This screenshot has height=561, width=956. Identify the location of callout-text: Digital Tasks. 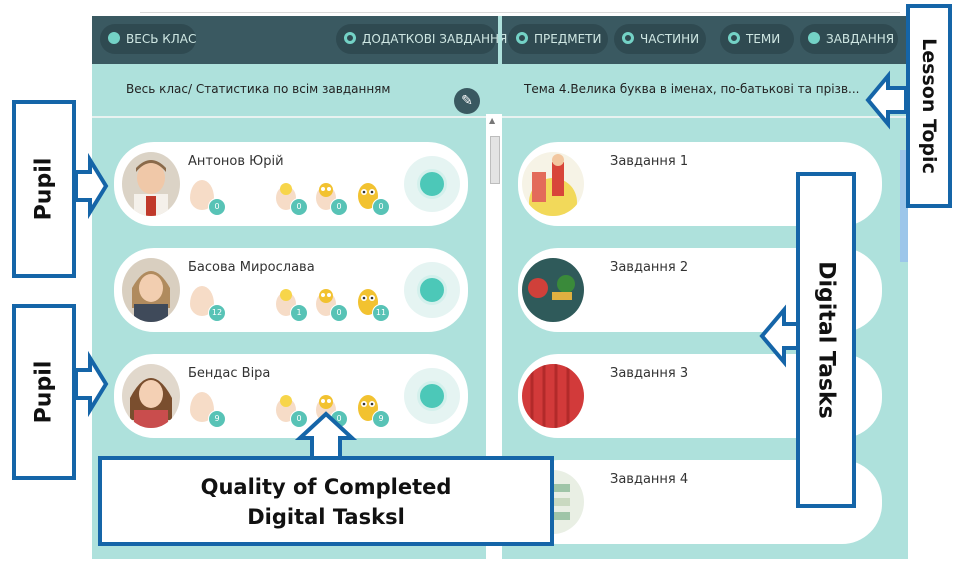
(826, 340).